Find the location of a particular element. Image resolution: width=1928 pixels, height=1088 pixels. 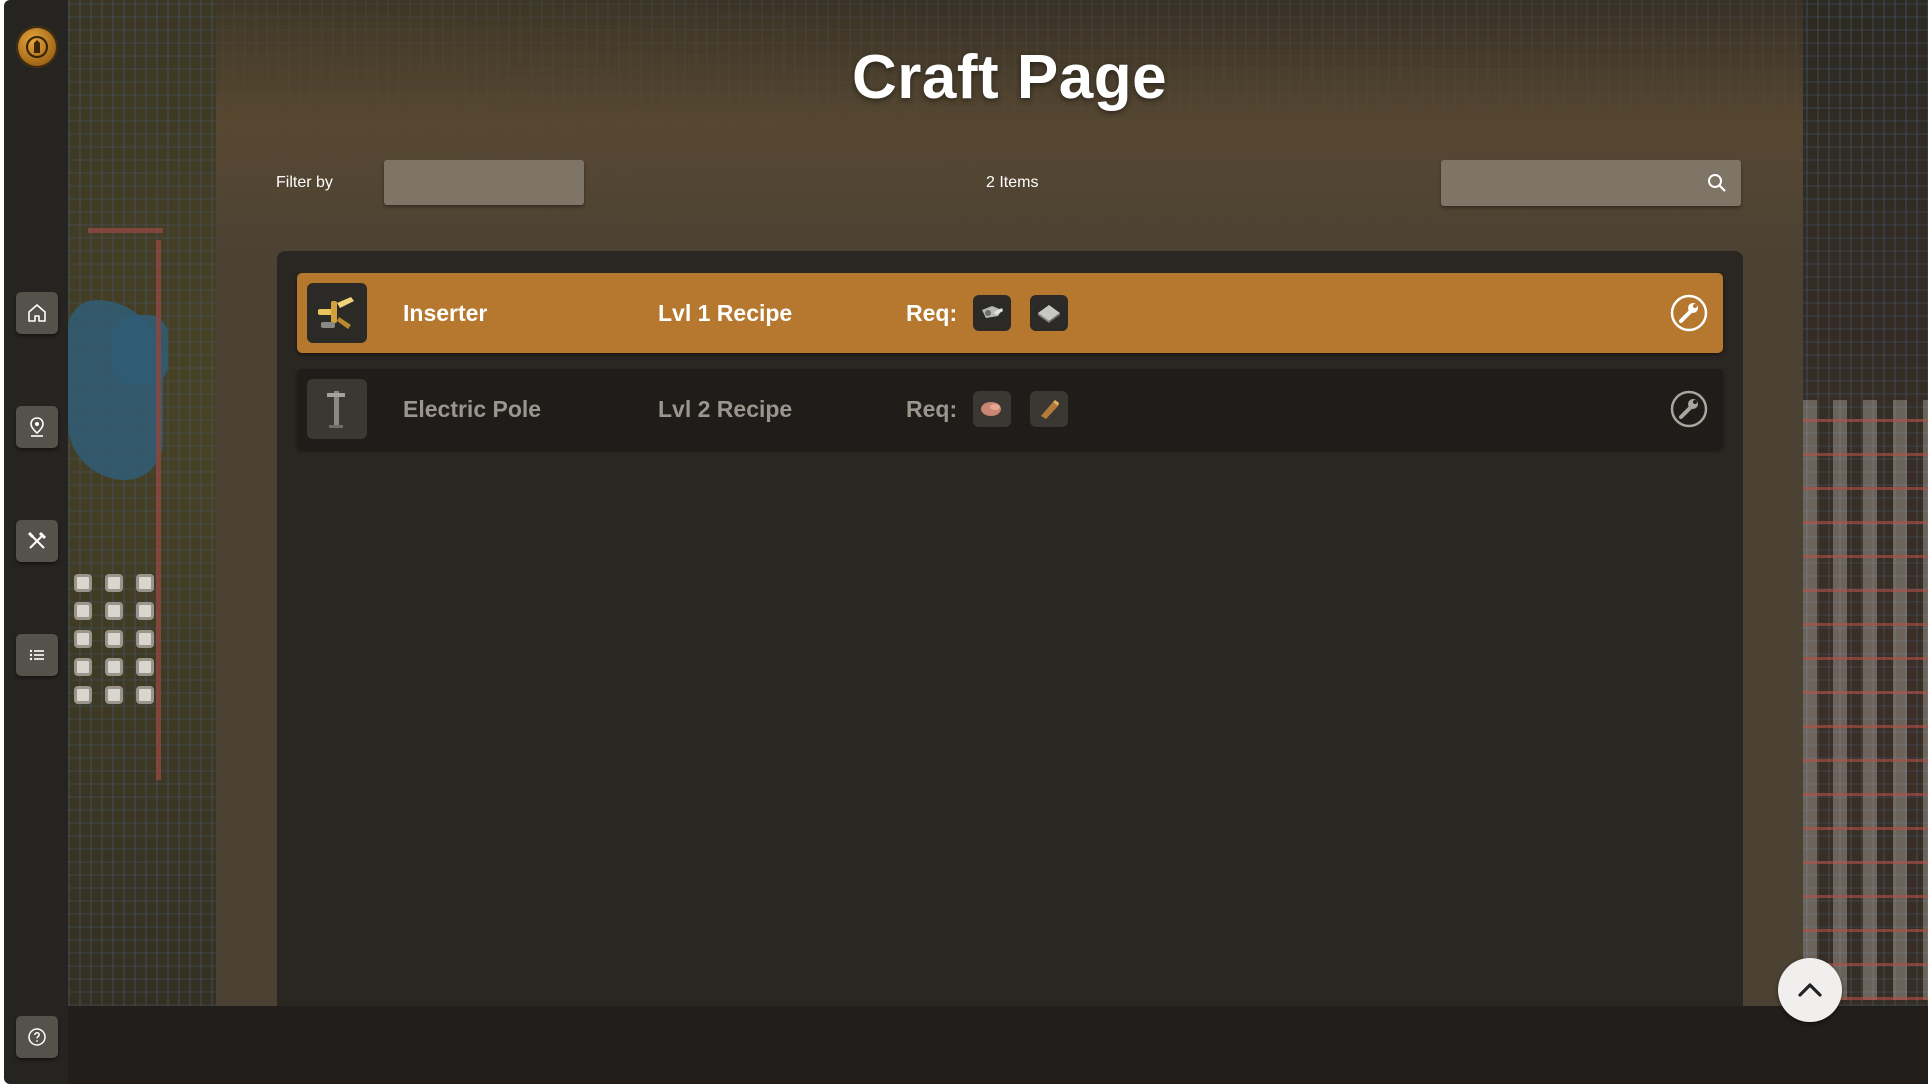

background-tanks is located at coordinates (115, 639).